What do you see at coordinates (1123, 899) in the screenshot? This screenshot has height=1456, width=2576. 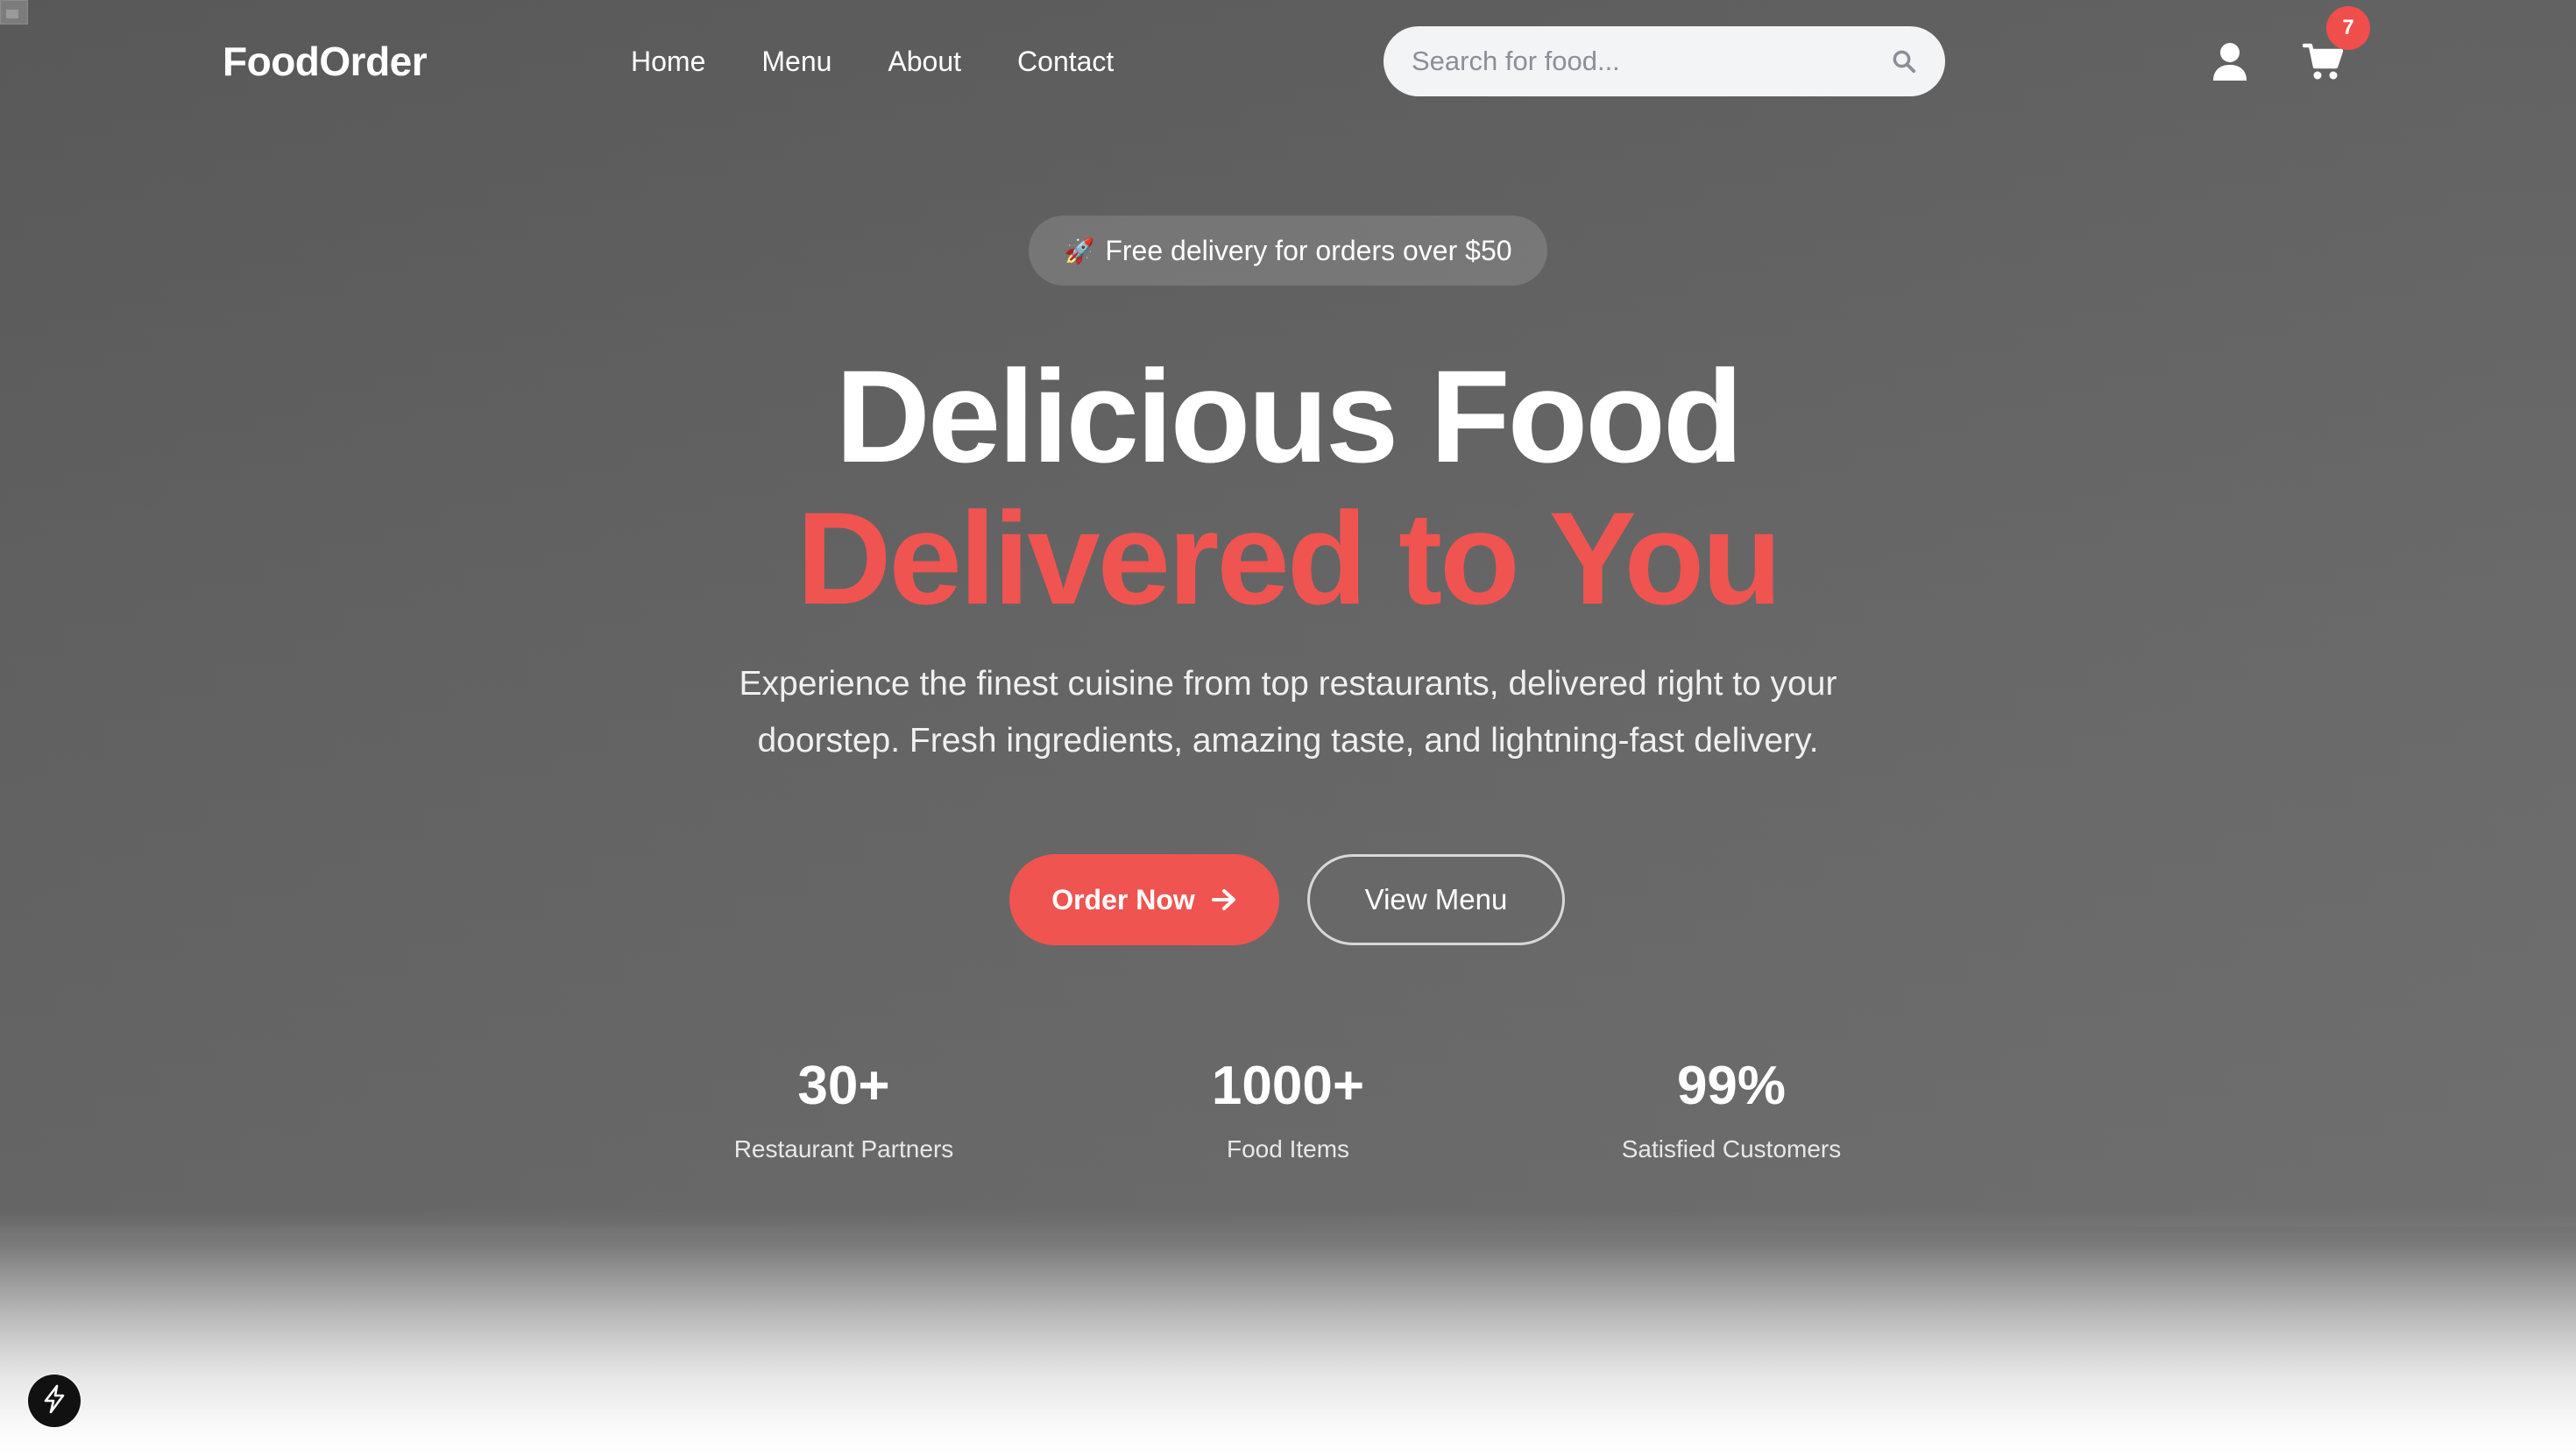 I see `order-now-label: Order Now` at bounding box center [1123, 899].